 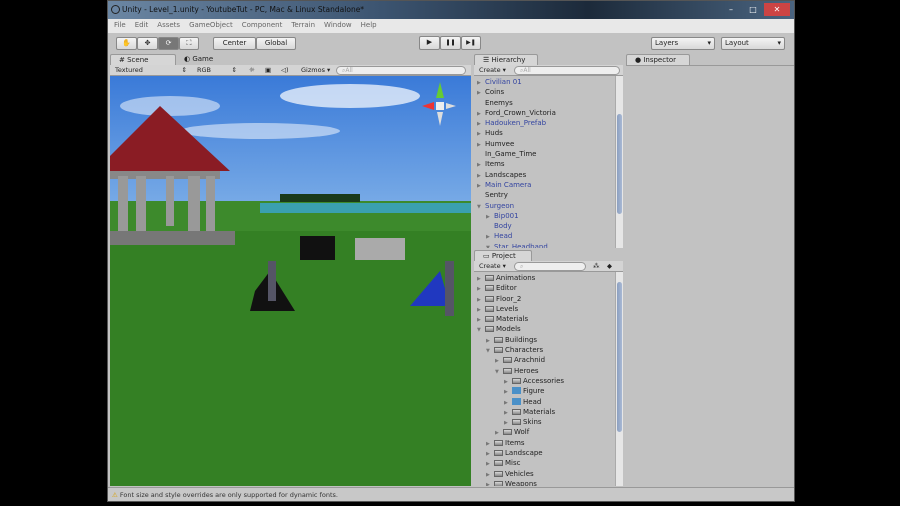 What do you see at coordinates (115, 495) in the screenshot?
I see `warning-icon: ⚠` at bounding box center [115, 495].